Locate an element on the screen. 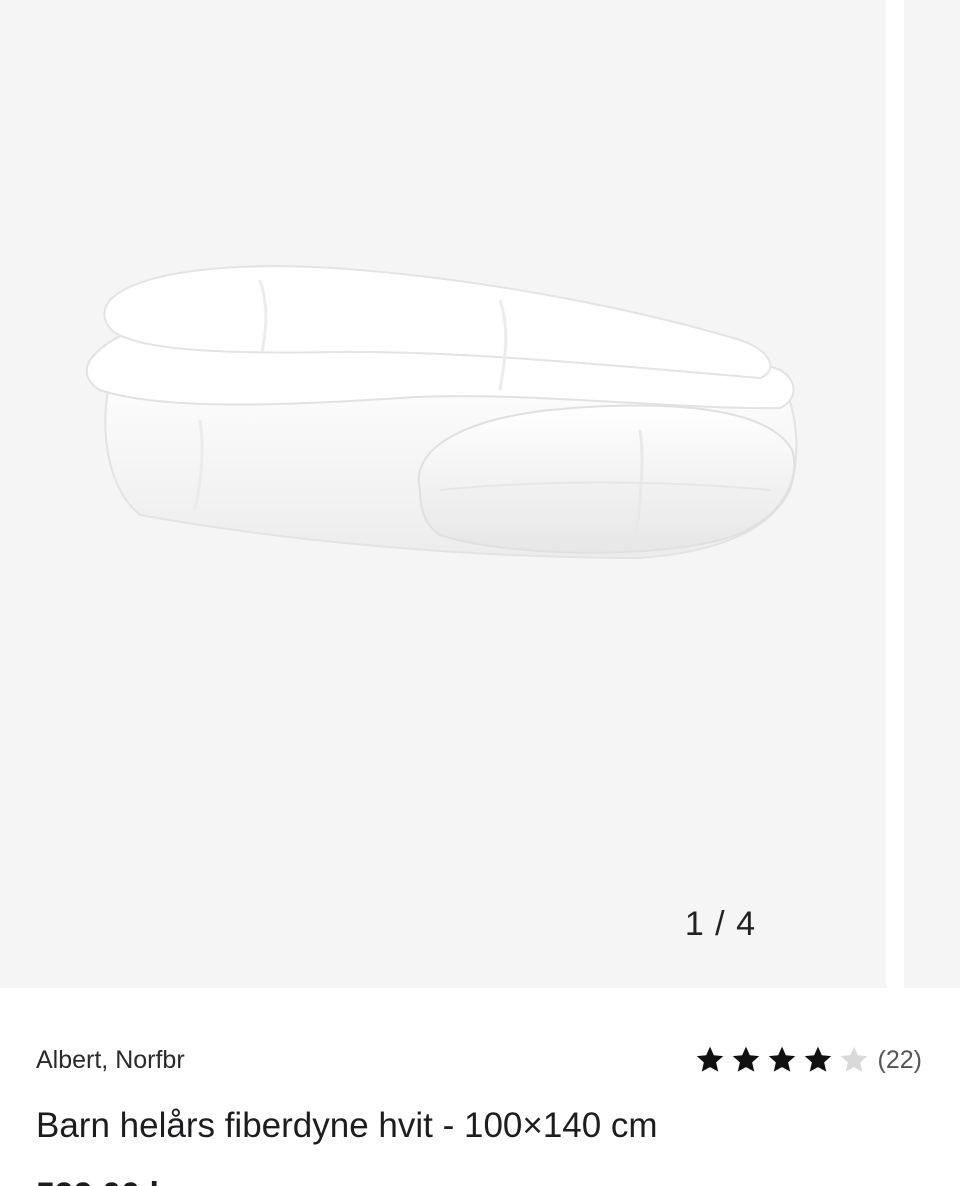 This screenshot has height=1186, width=960. star-empty-icon is located at coordinates (854, 1060).